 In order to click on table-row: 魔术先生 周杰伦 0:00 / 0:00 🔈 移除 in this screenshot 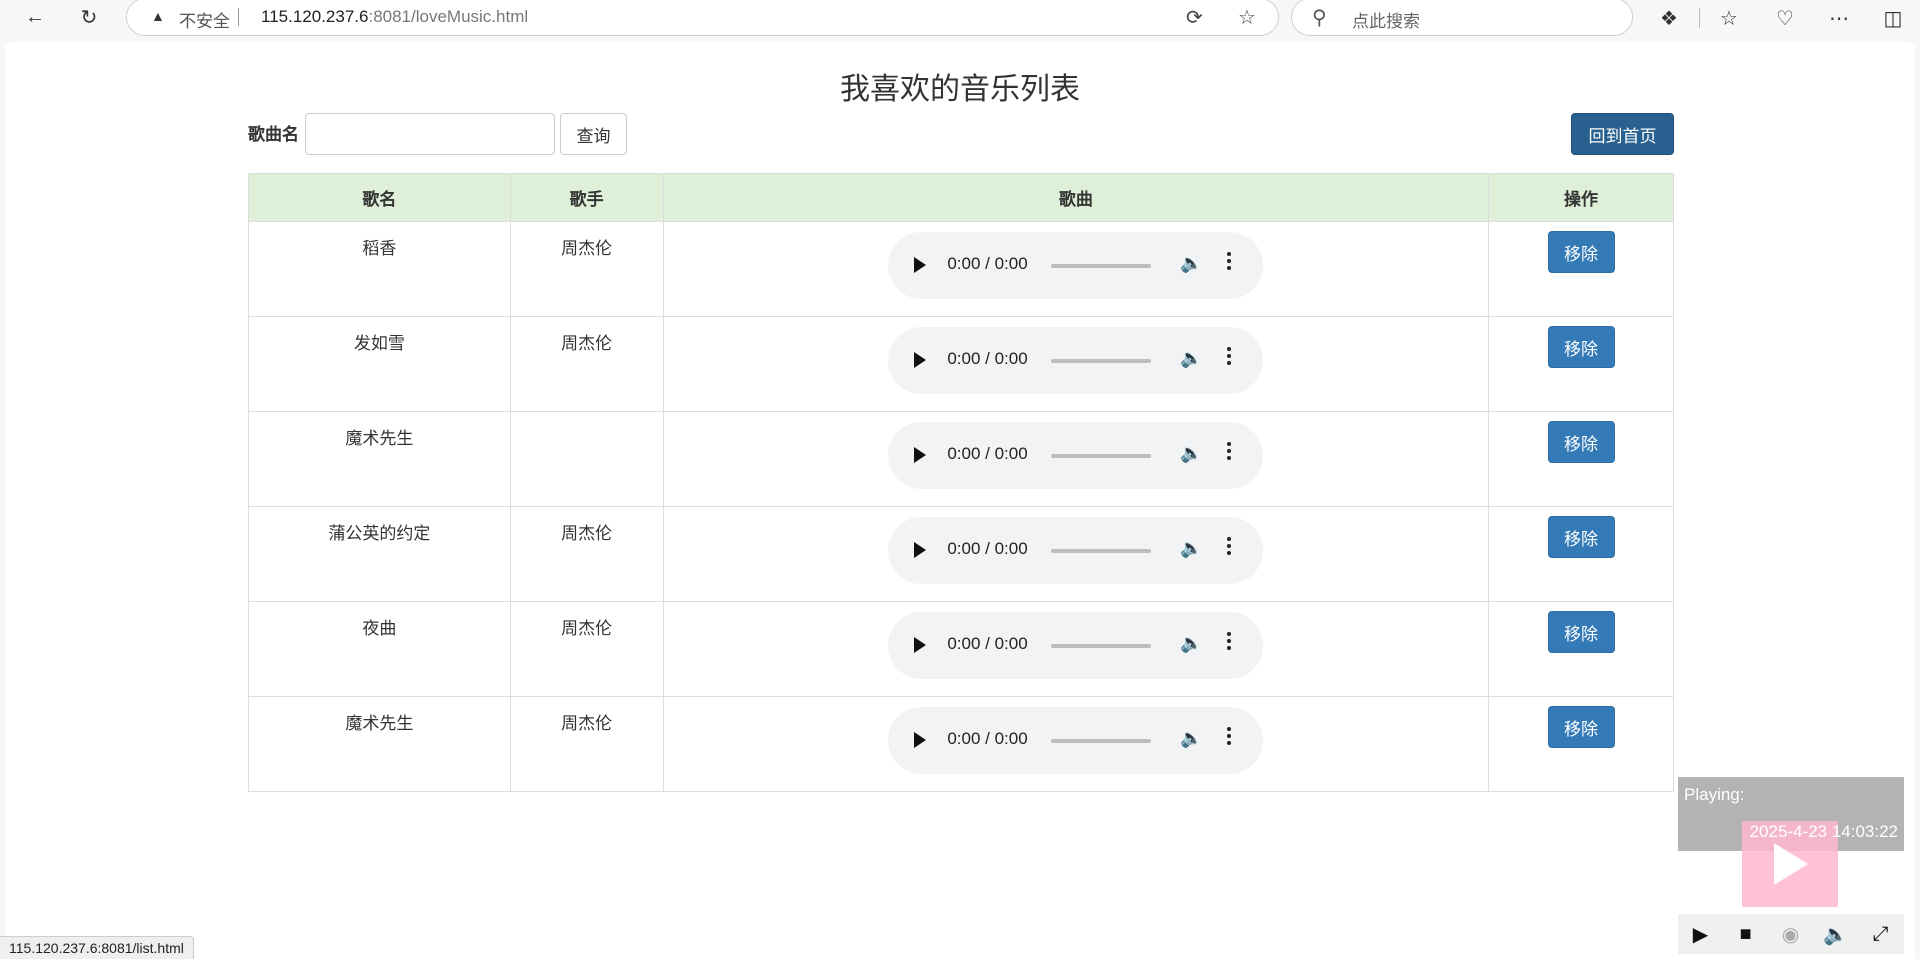, I will do `click(961, 744)`.